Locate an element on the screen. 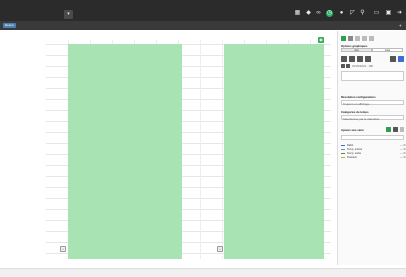  legend-item: Temp. sortie is located at coordinates (351, 153).